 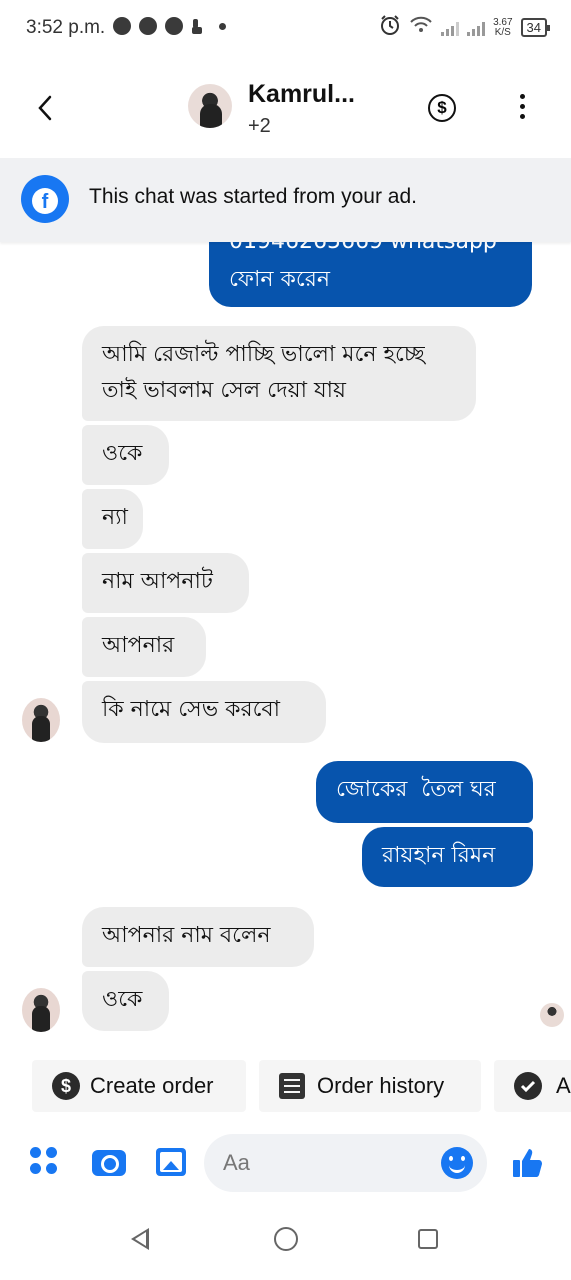 I want to click on read-receipt-avatar, so click(x=552, y=1015).